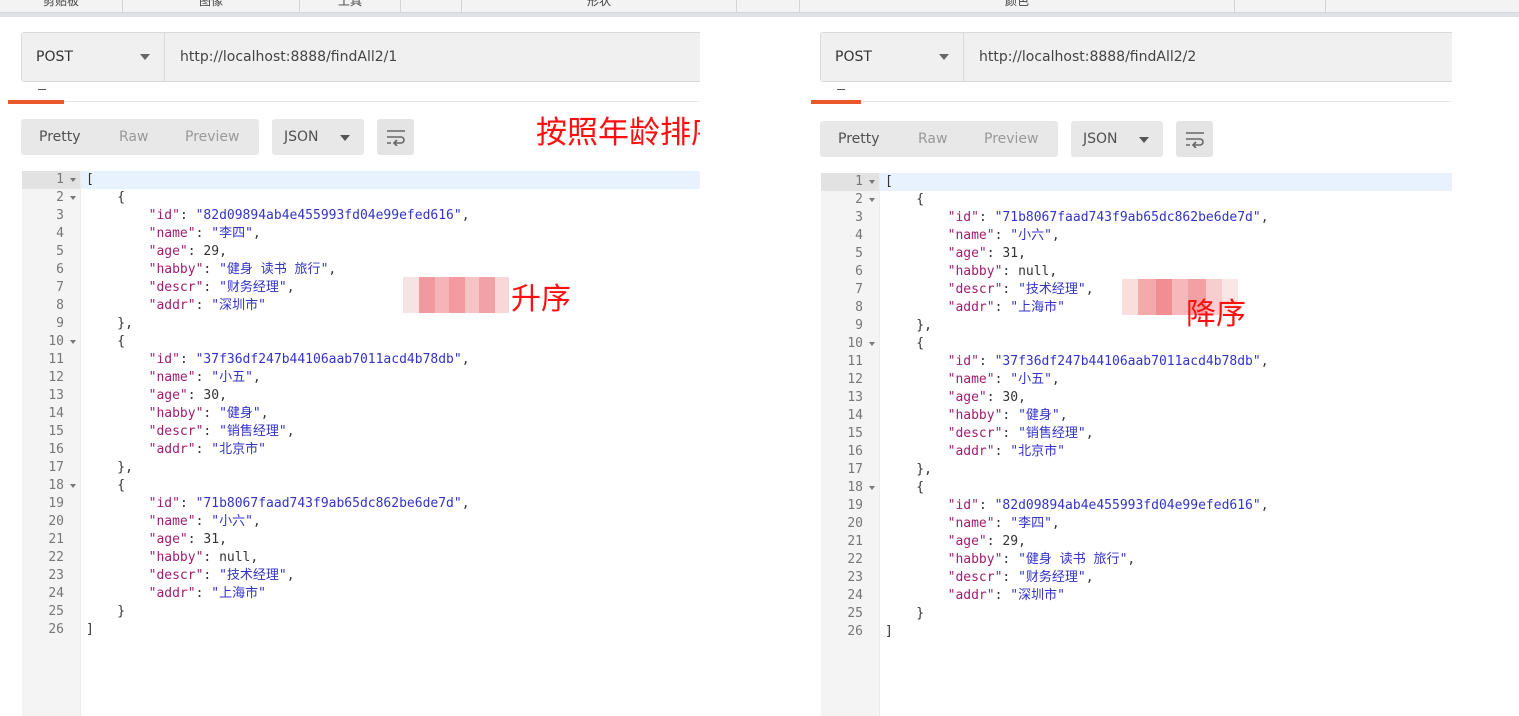 The width and height of the screenshot is (1519, 716). What do you see at coordinates (1051, 433) in the screenshot?
I see `json-value: 销售经理` at bounding box center [1051, 433].